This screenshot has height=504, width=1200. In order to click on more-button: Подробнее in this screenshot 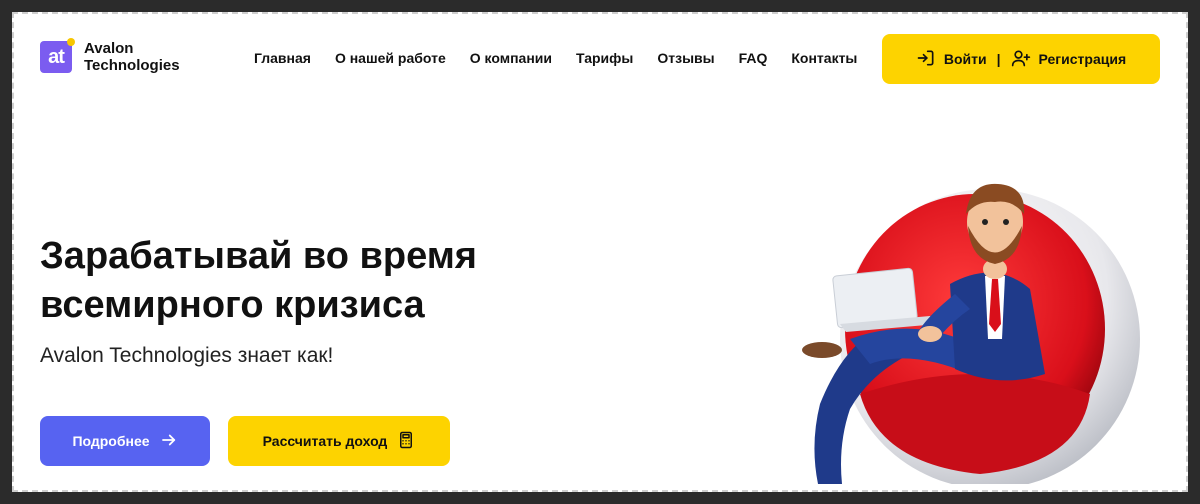, I will do `click(125, 441)`.